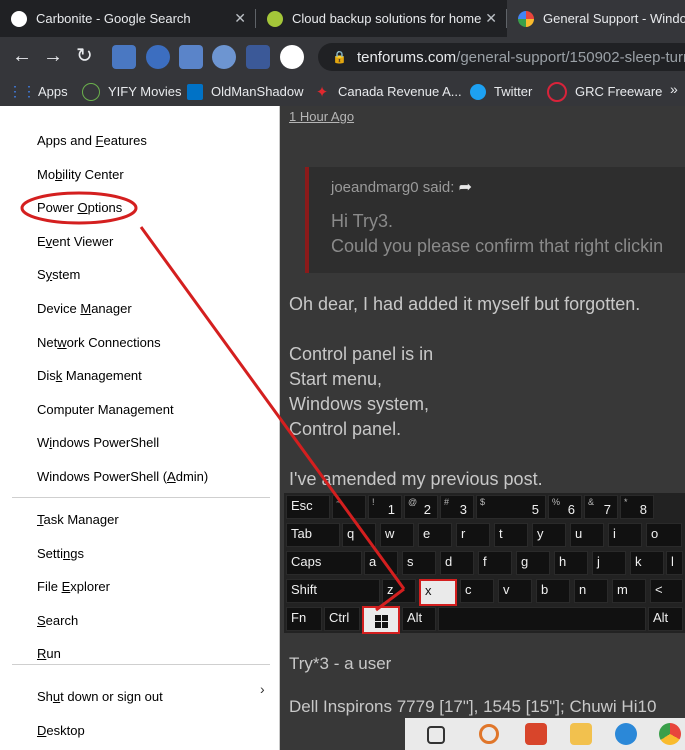 The image size is (685, 750). Describe the element at coordinates (336, 379) in the screenshot. I see `post-text-line: Start menu,` at that location.